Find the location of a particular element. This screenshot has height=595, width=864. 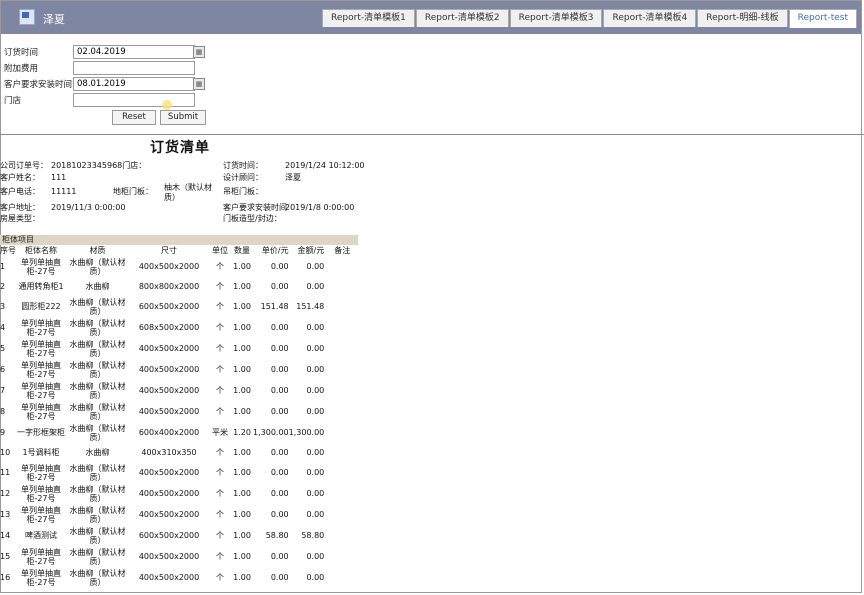

store-input is located at coordinates (134, 100).